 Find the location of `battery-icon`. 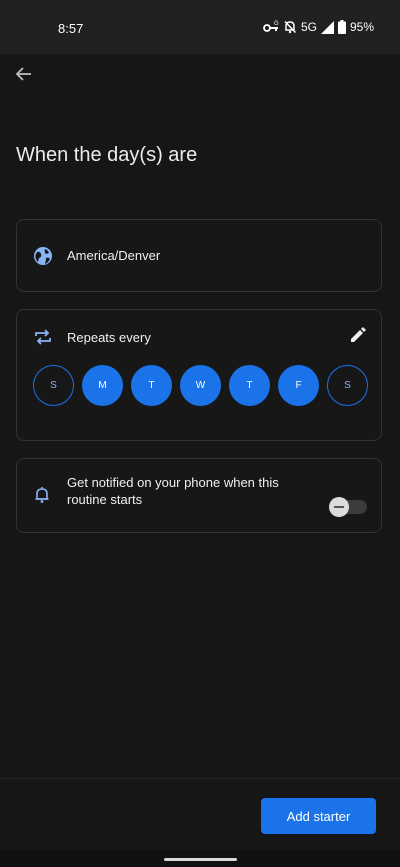

battery-icon is located at coordinates (341, 27).